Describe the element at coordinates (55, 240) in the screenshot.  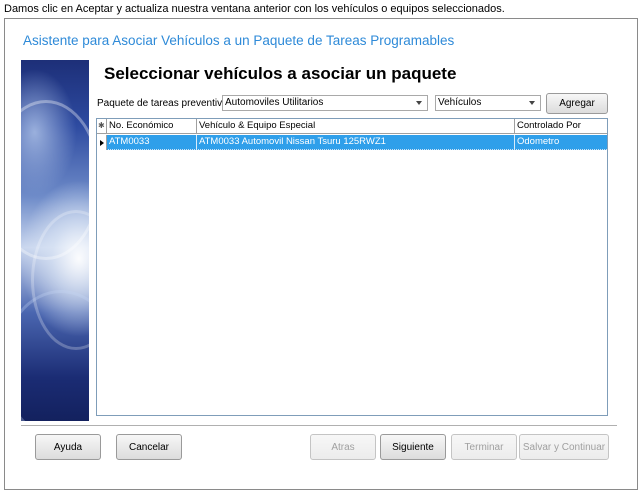
I see `wizard-side-banner-image` at that location.